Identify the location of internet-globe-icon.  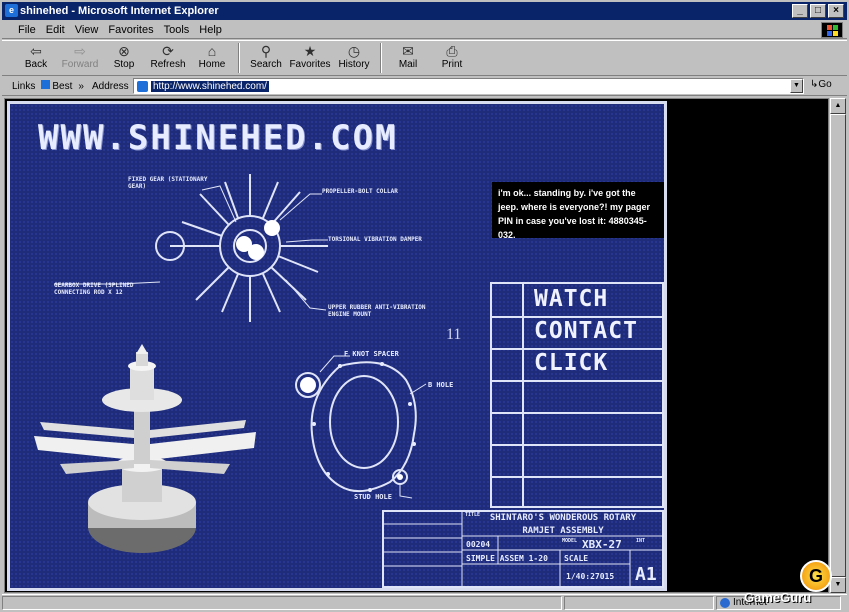
(725, 602).